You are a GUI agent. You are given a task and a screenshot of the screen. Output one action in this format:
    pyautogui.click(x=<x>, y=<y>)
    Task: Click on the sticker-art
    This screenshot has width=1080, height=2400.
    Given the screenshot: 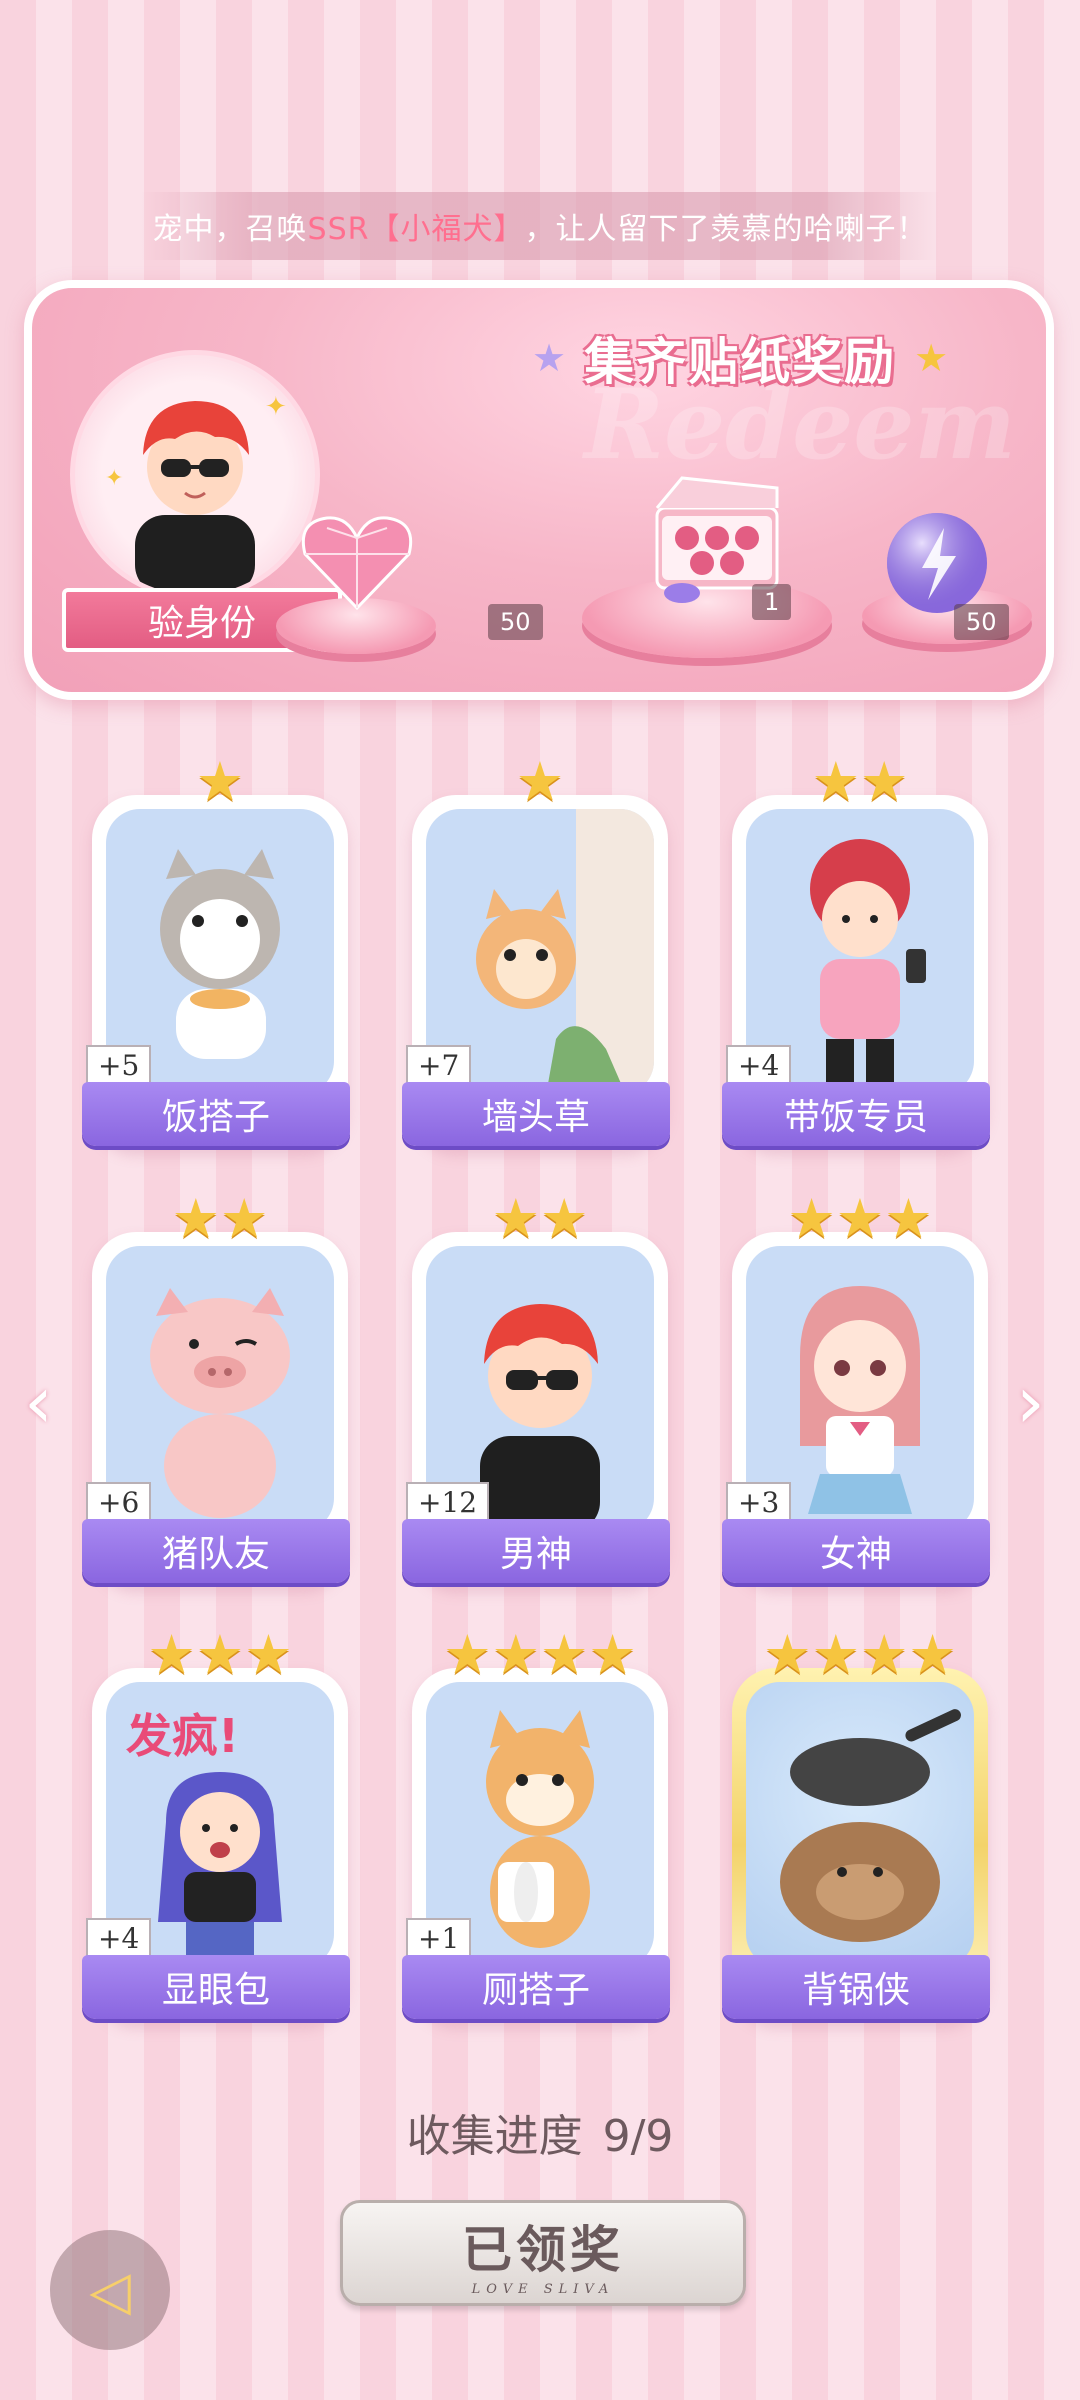 What is the action you would take?
    pyautogui.click(x=860, y=1825)
    